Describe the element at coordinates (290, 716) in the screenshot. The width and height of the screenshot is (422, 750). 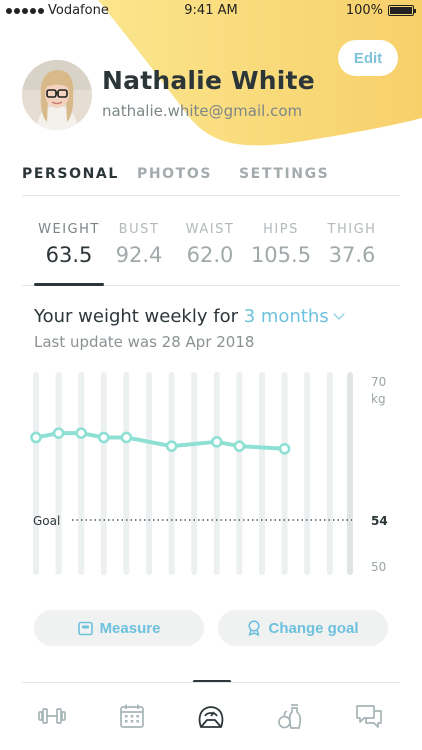
I see `food-icon` at that location.